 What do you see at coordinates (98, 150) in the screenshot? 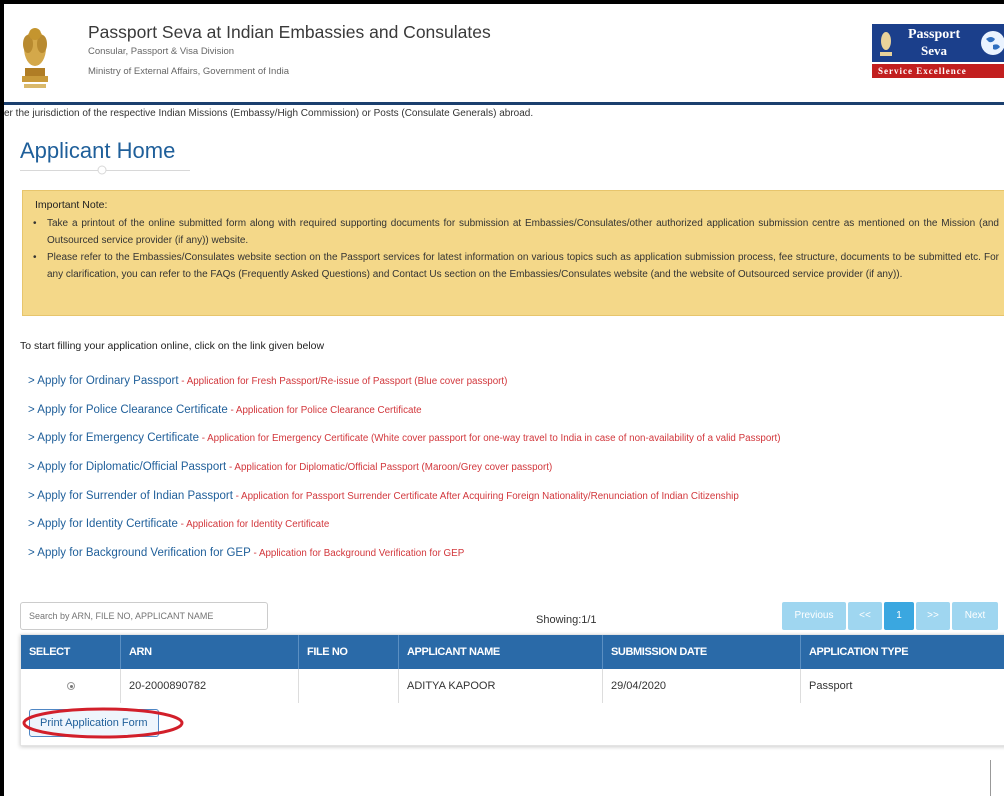
I see `page-title: Applicant Home` at bounding box center [98, 150].